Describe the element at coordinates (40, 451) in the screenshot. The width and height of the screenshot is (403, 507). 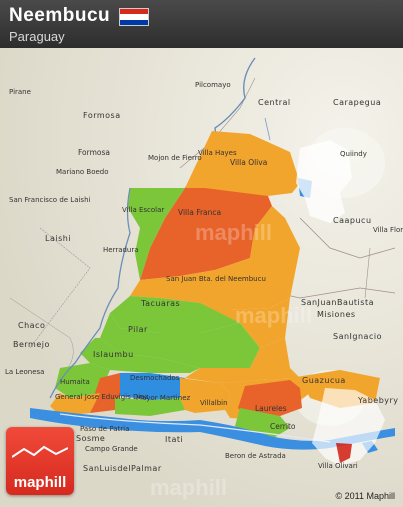
I see `logo-wave-icon` at that location.